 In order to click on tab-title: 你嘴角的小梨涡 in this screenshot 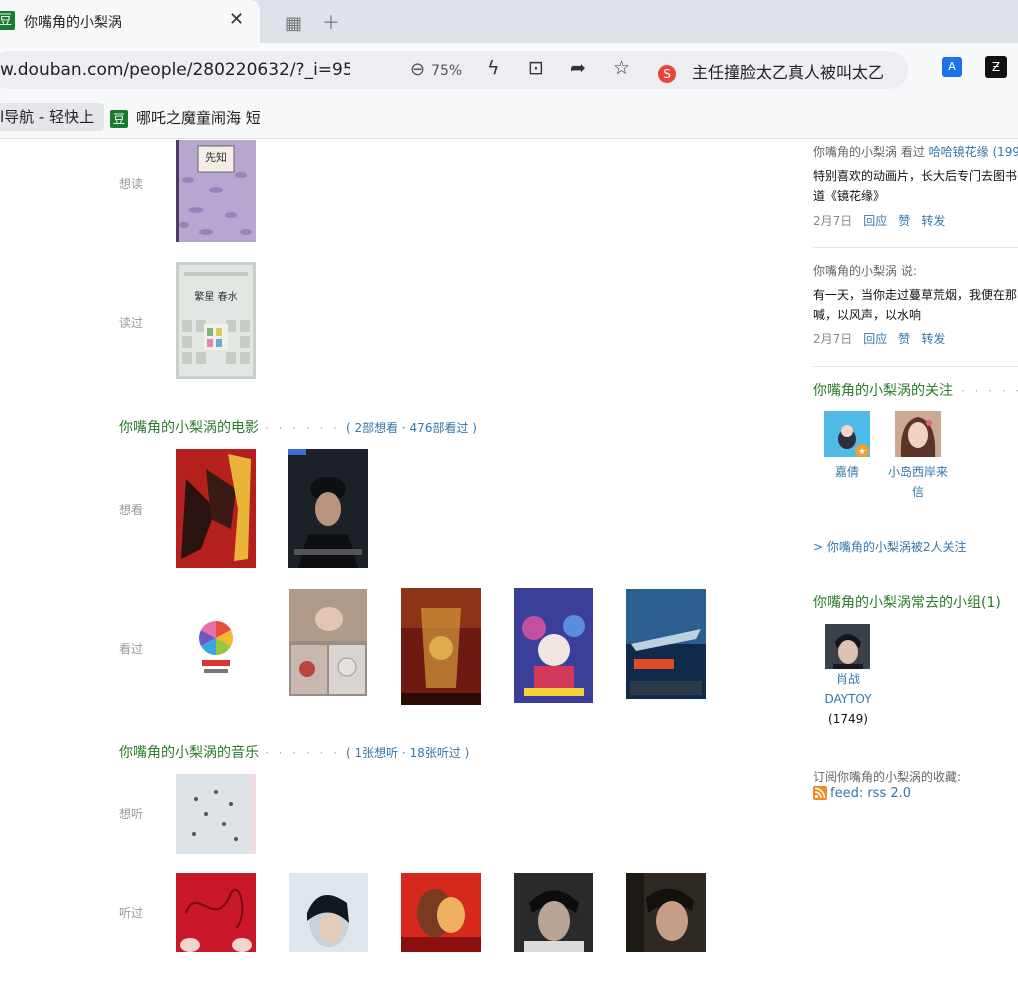, I will do `click(73, 23)`.